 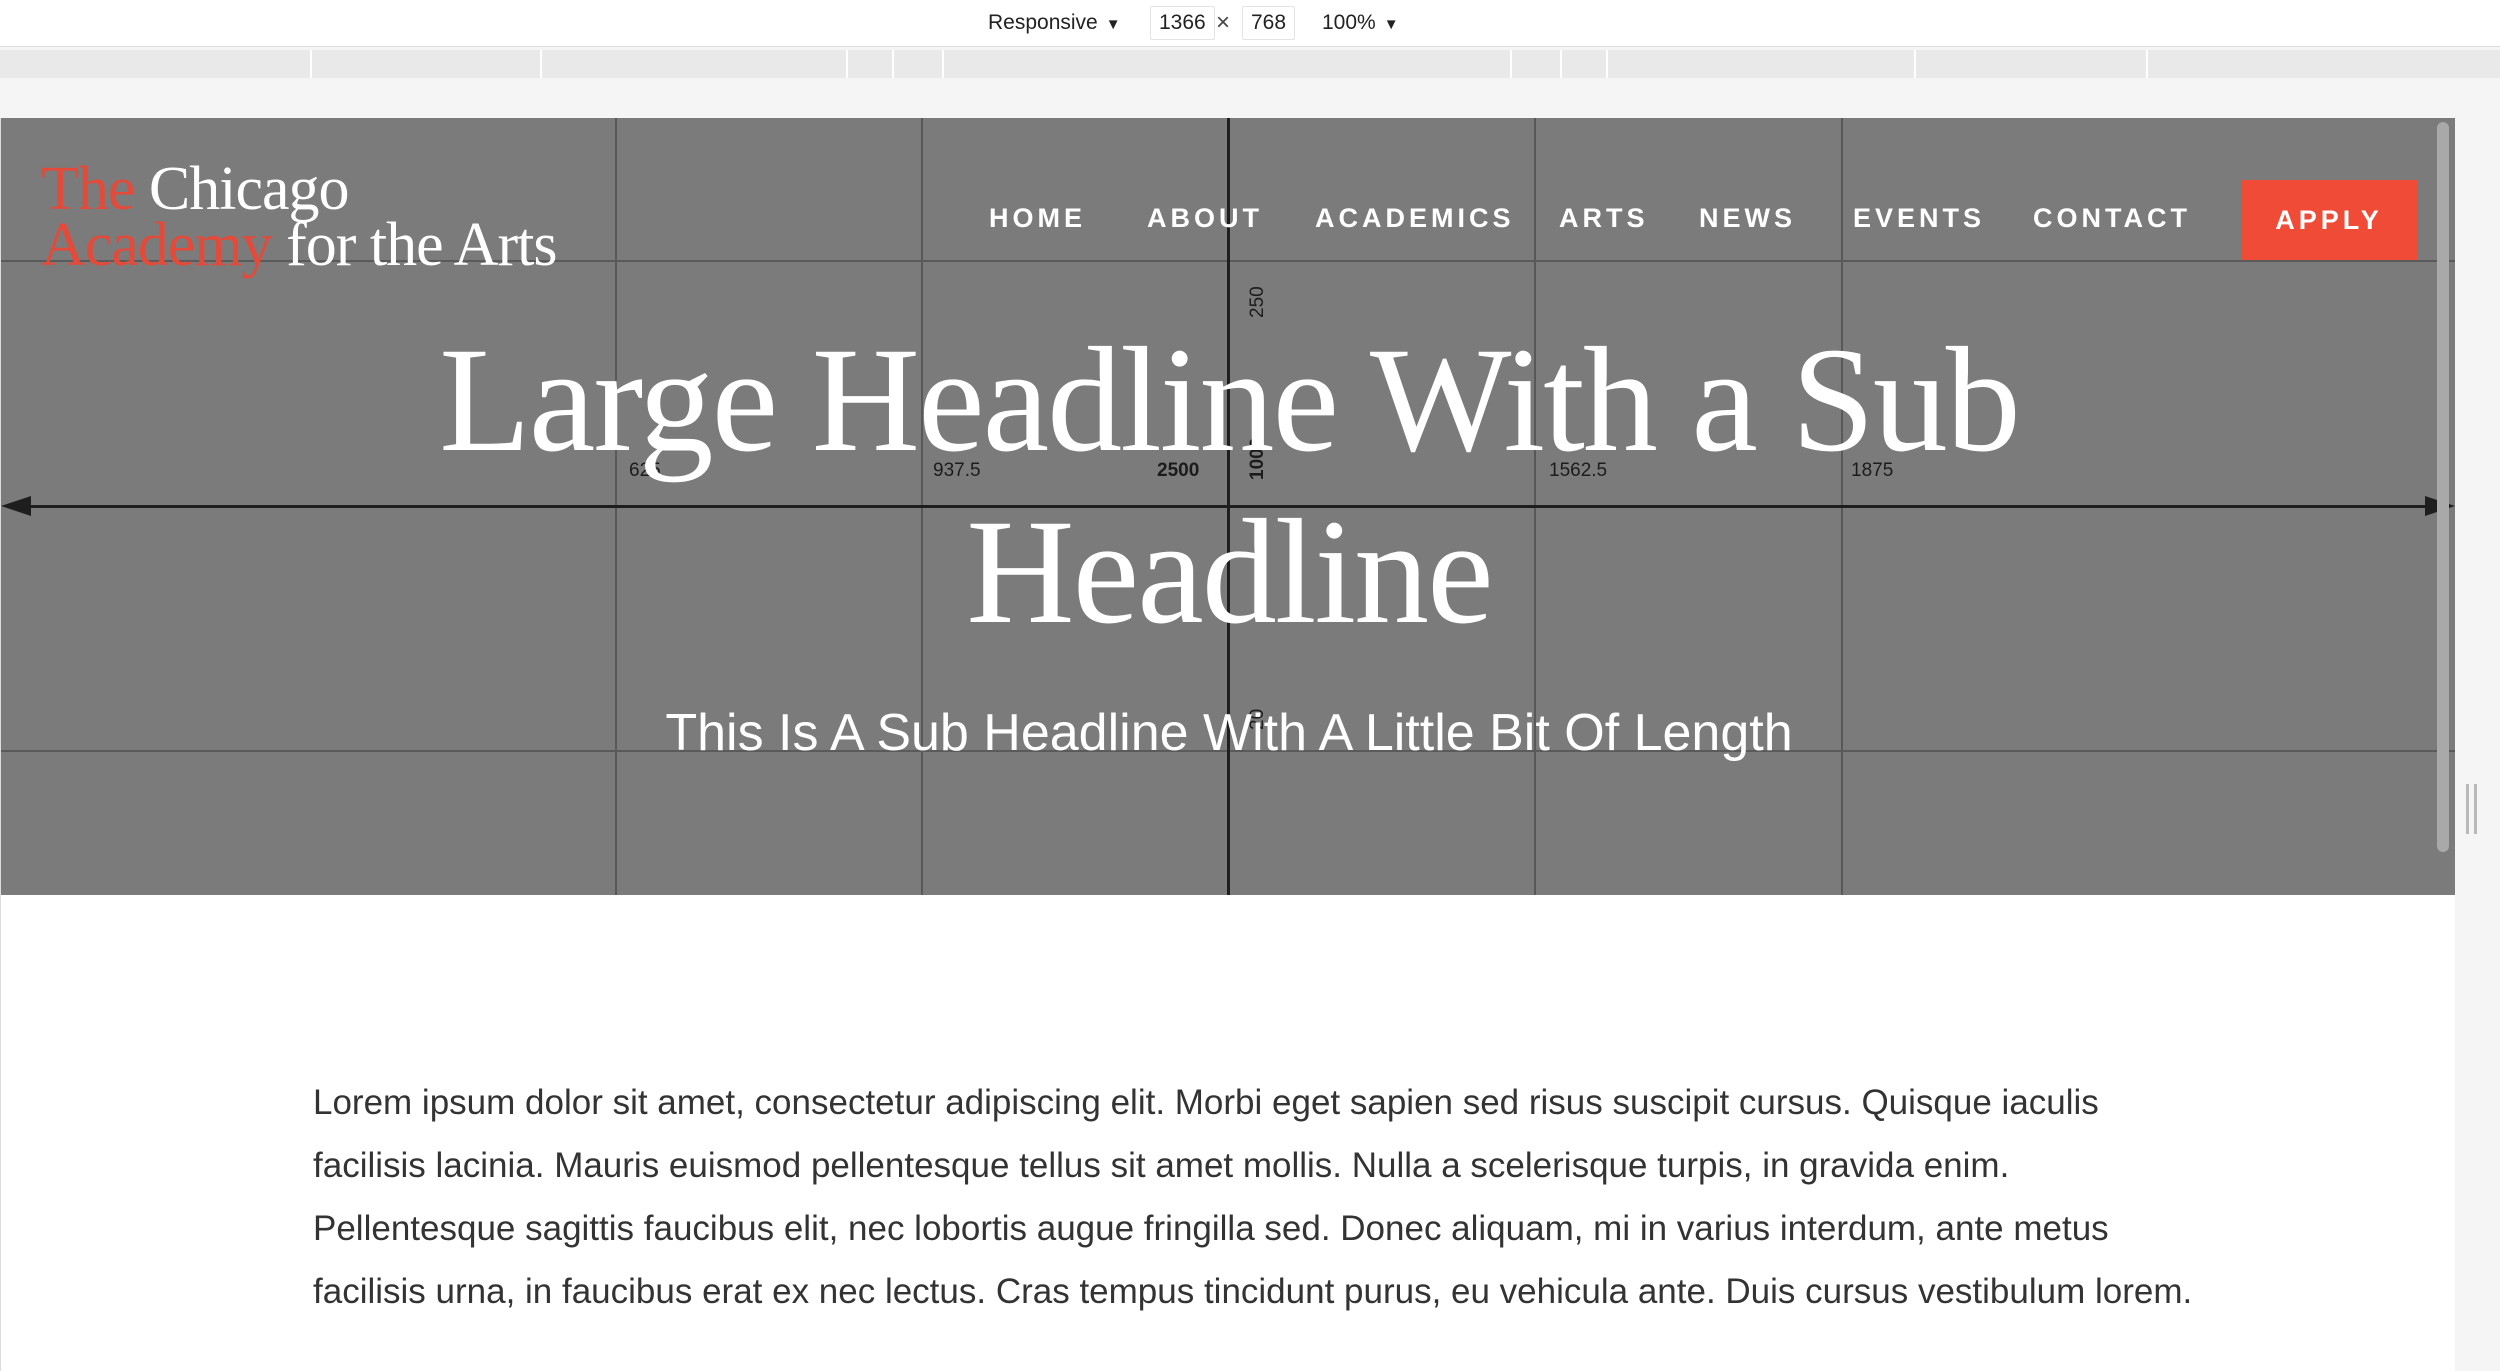 I want to click on nav-item-contact: CONTACT, so click(x=2112, y=218).